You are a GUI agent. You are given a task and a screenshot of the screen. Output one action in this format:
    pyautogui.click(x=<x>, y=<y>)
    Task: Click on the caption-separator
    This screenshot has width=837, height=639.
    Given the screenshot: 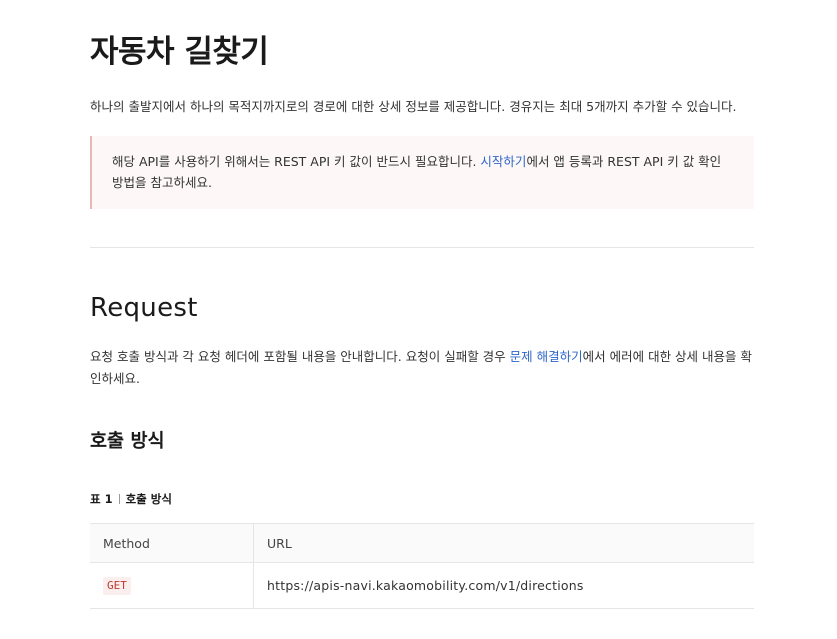 What is the action you would take?
    pyautogui.click(x=119, y=499)
    